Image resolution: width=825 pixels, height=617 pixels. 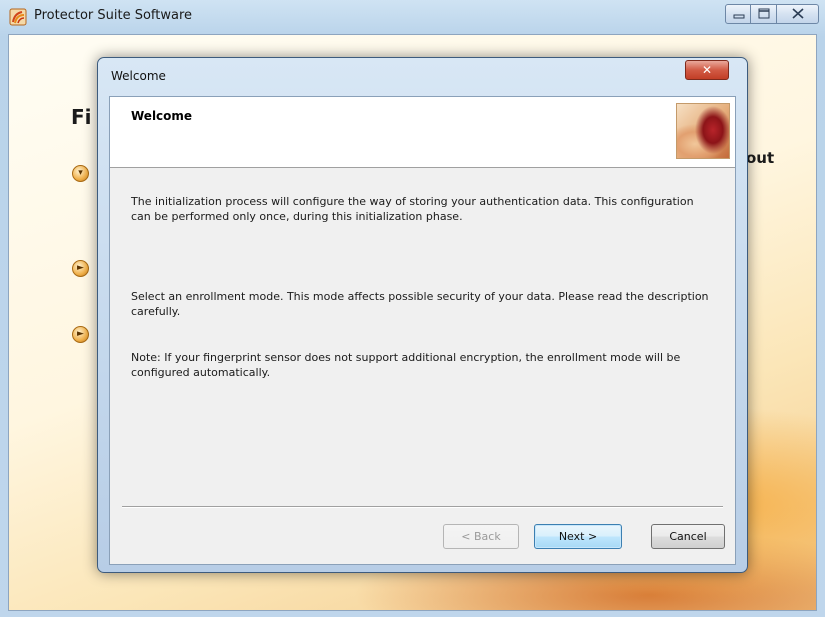 What do you see at coordinates (412, 17) in the screenshot?
I see `app-title-bar: Protector Suite Software` at bounding box center [412, 17].